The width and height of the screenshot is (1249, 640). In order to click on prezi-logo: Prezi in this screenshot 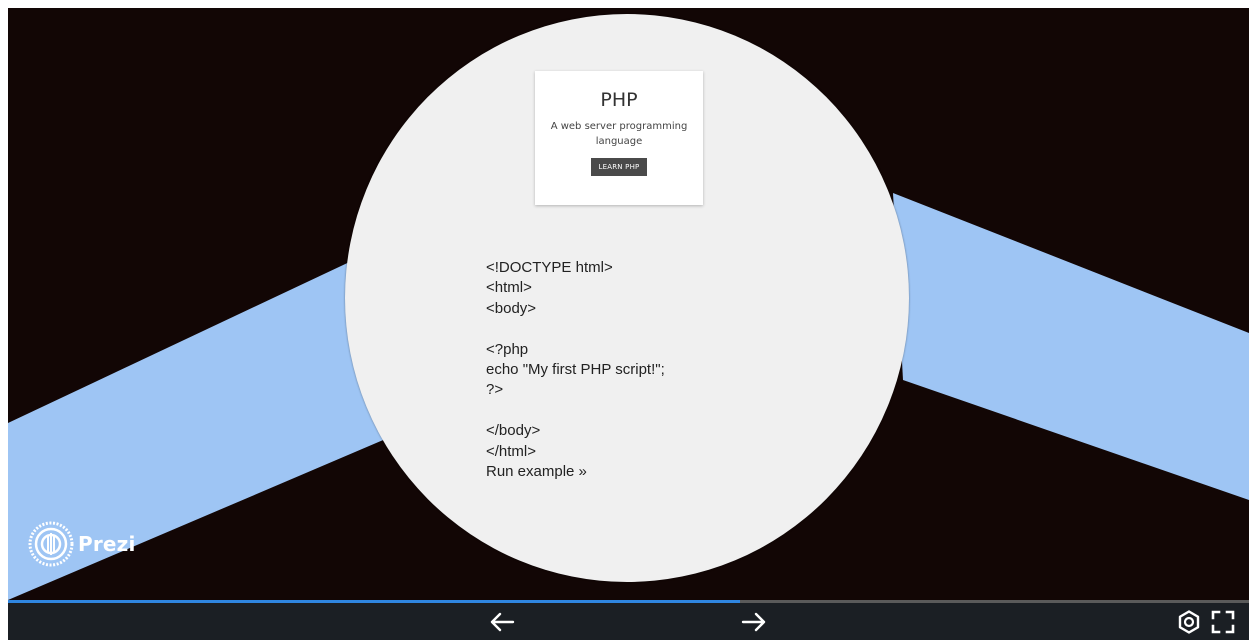, I will do `click(82, 544)`.